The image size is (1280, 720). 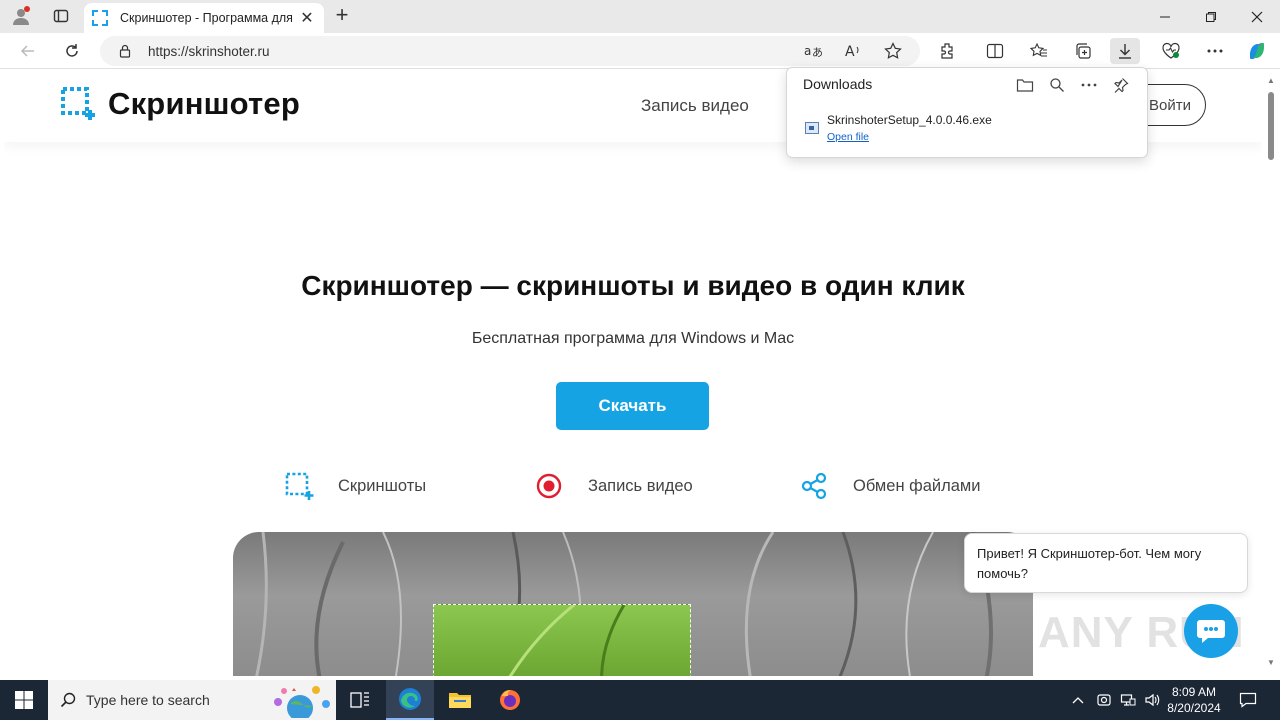 What do you see at coordinates (640, 16) in the screenshot?
I see `browser-tab-bar: Скриншотер - Программа для ✕ +` at bounding box center [640, 16].